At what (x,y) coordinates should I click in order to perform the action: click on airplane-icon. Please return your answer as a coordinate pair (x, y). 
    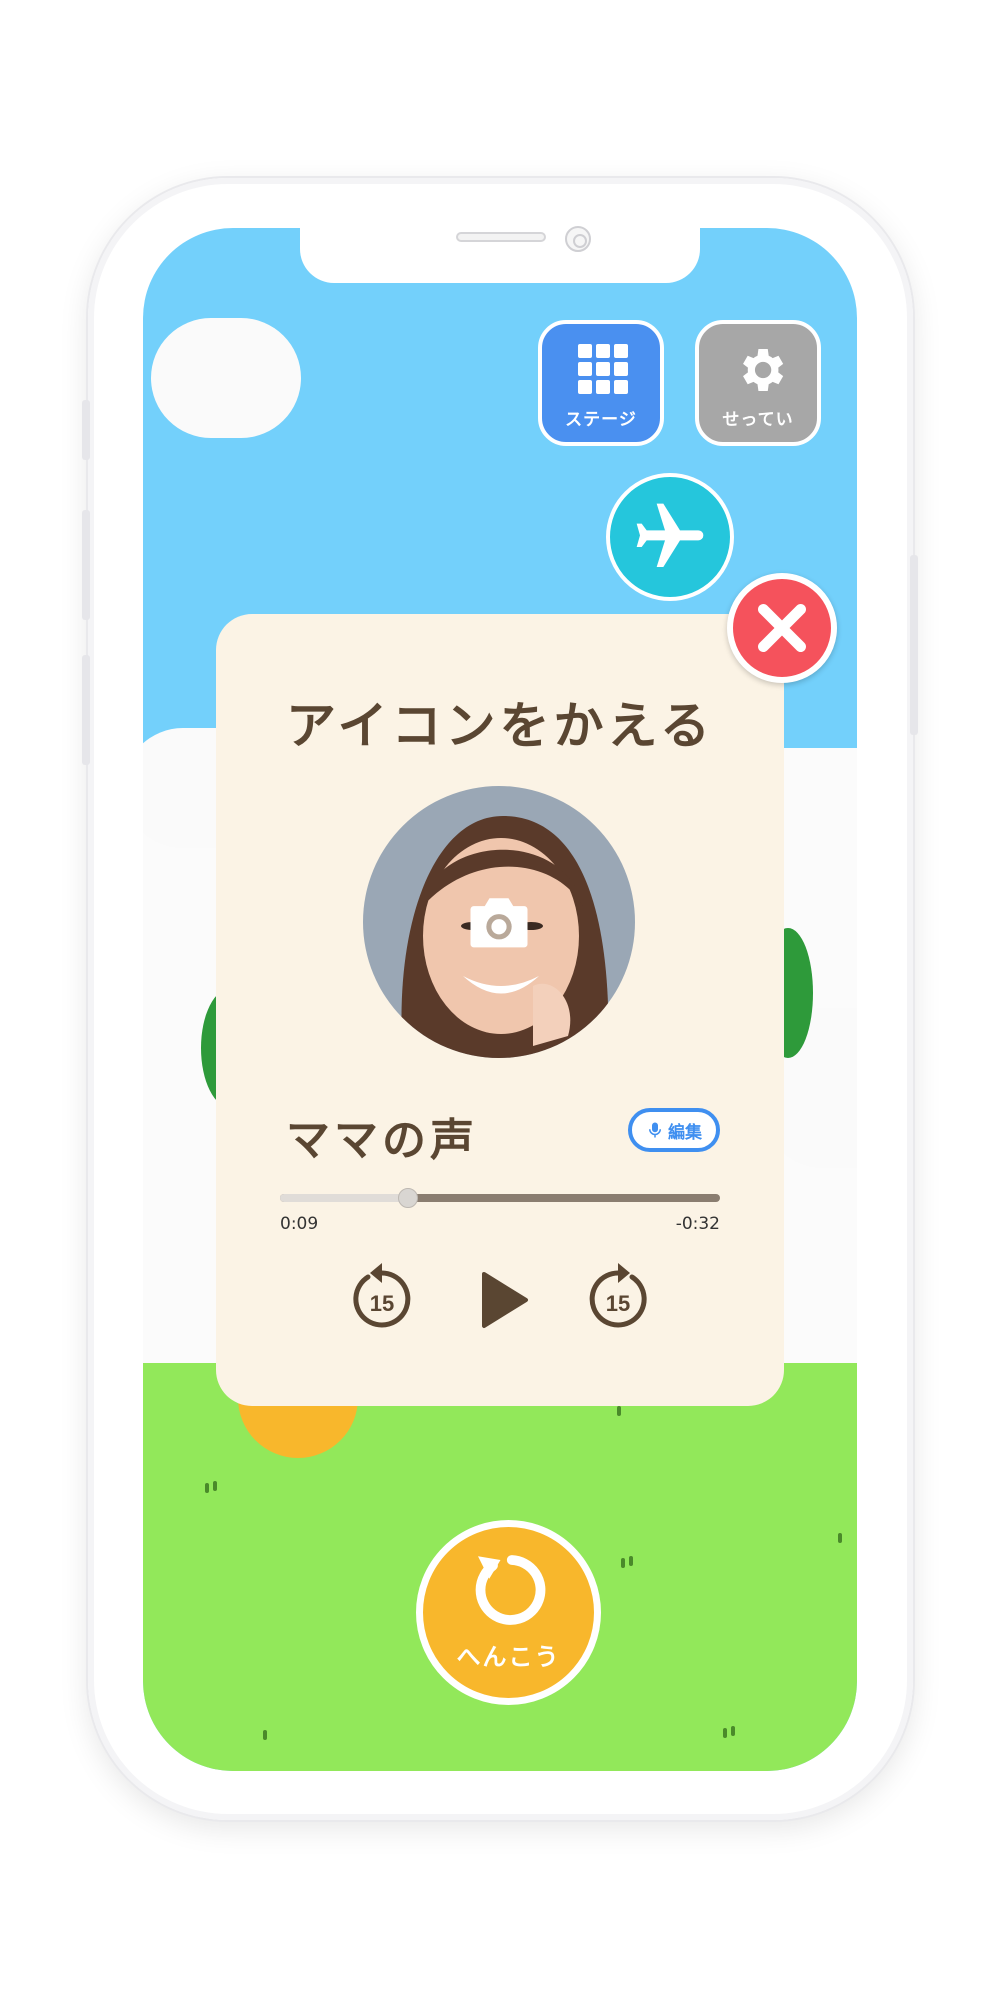
    Looking at the image, I should click on (670, 535).